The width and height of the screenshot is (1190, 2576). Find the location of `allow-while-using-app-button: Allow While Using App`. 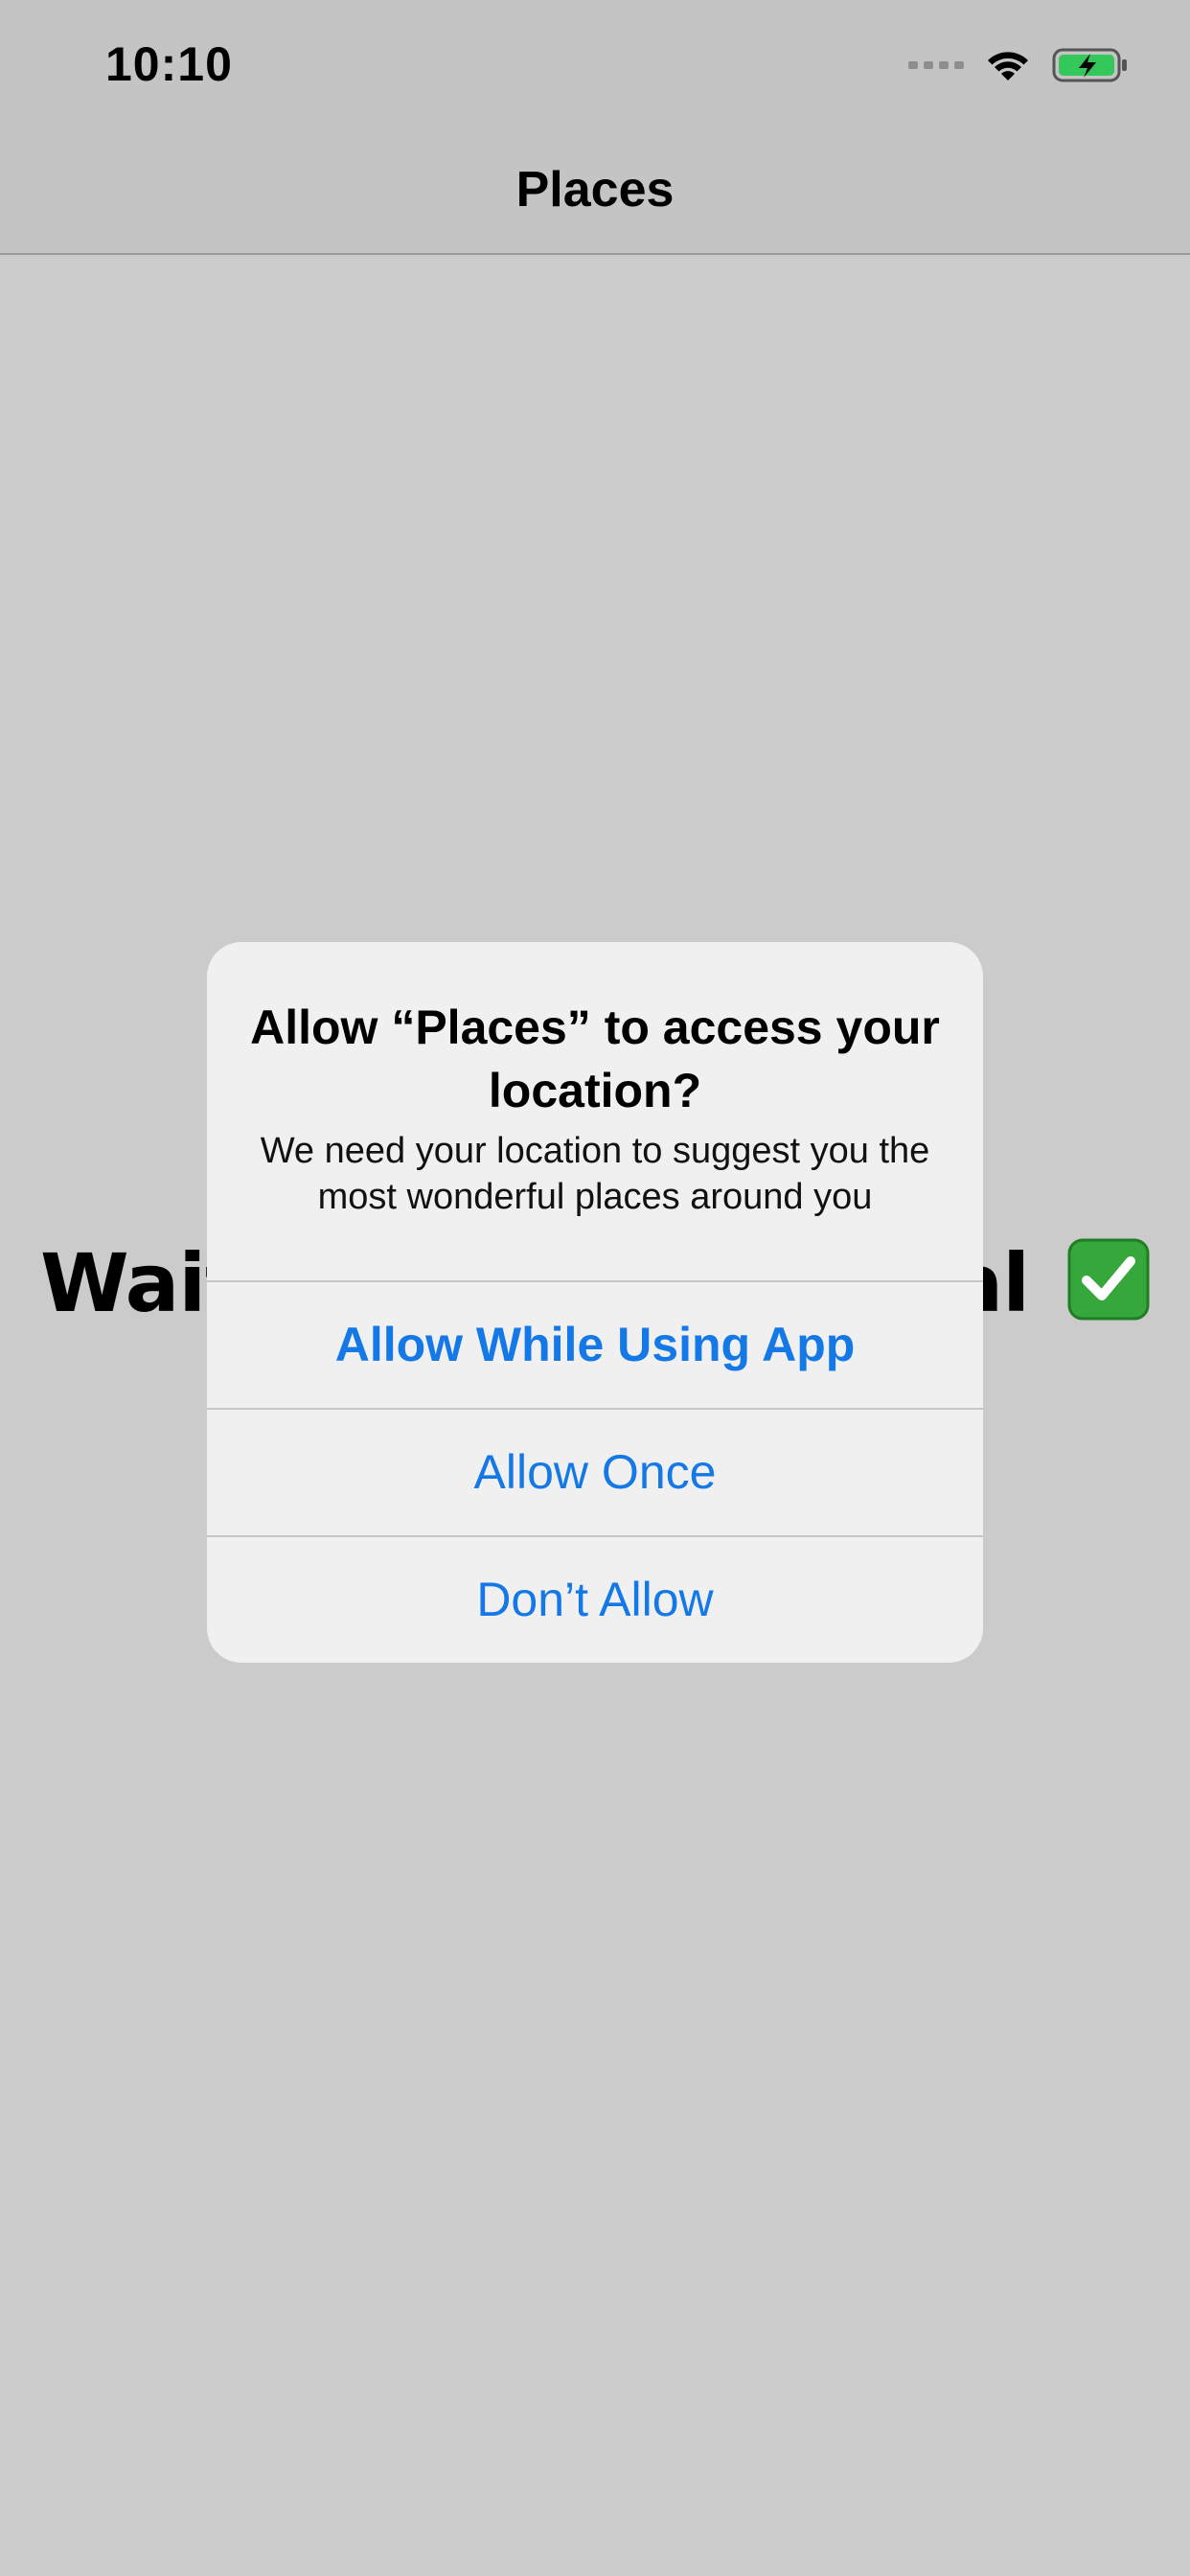

allow-while-using-app-button: Allow While Using App is located at coordinates (595, 1343).